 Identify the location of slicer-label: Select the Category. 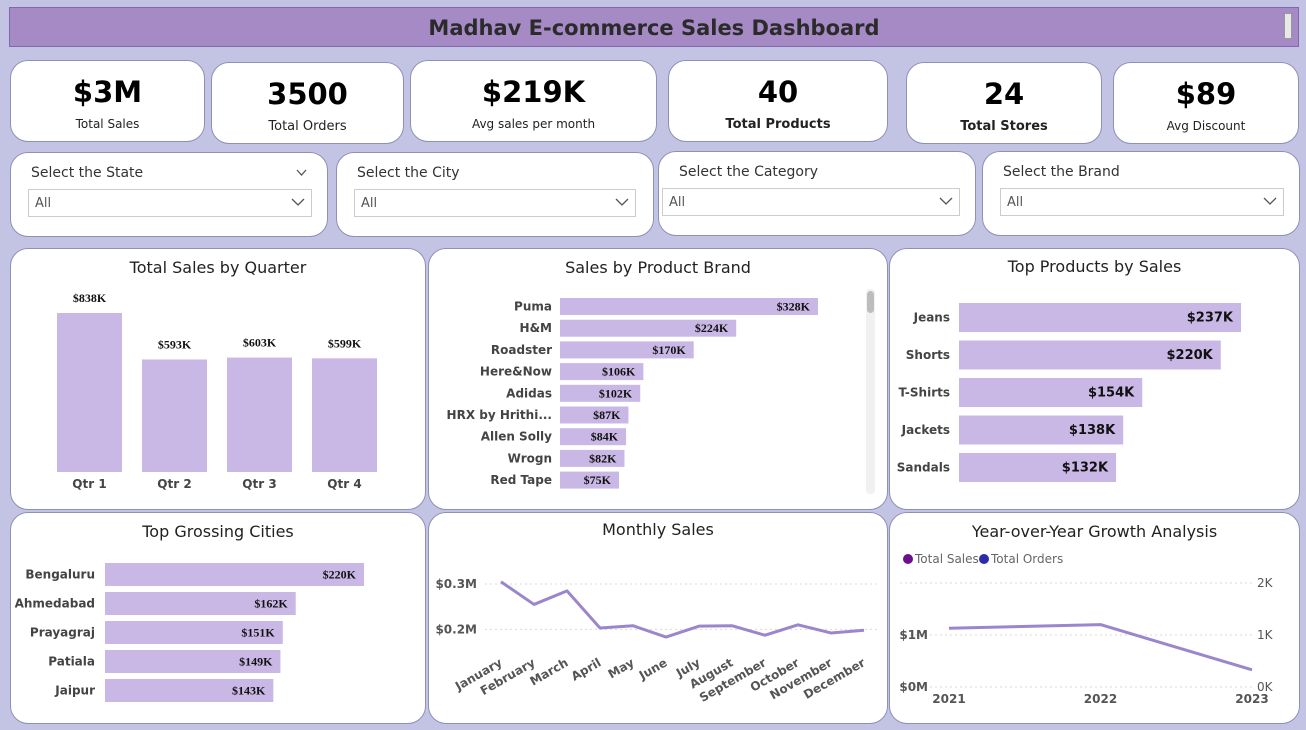
(749, 172).